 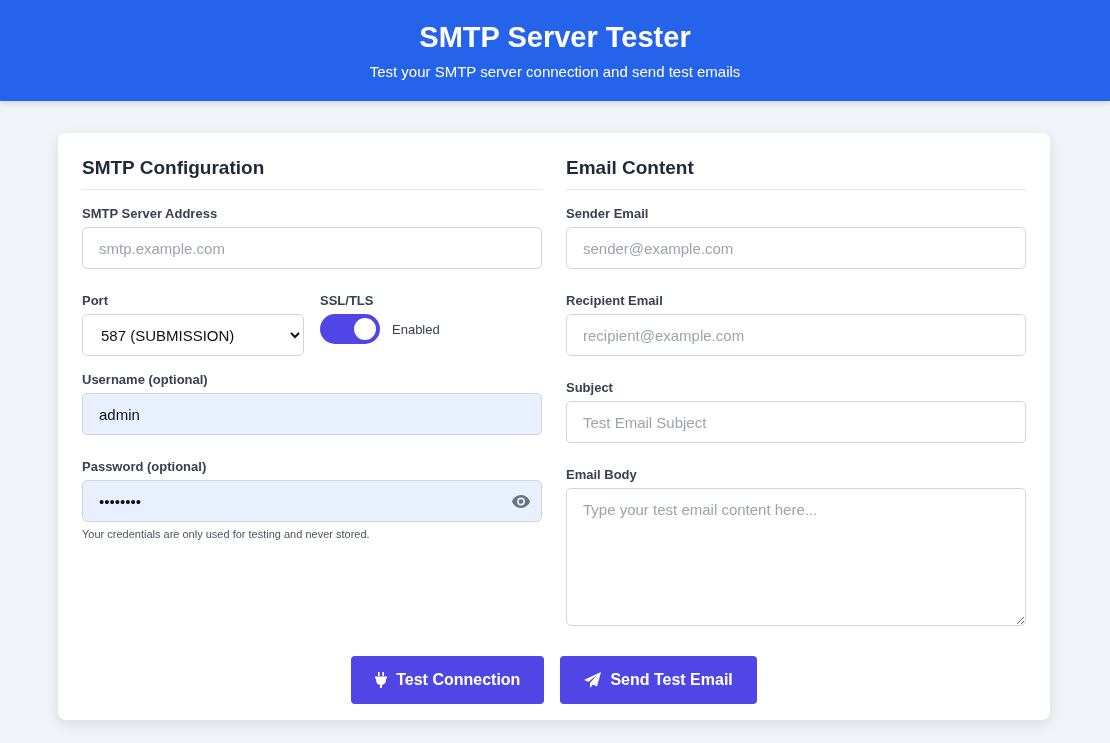 What do you see at coordinates (602, 474) in the screenshot?
I see `field-label: Email Body` at bounding box center [602, 474].